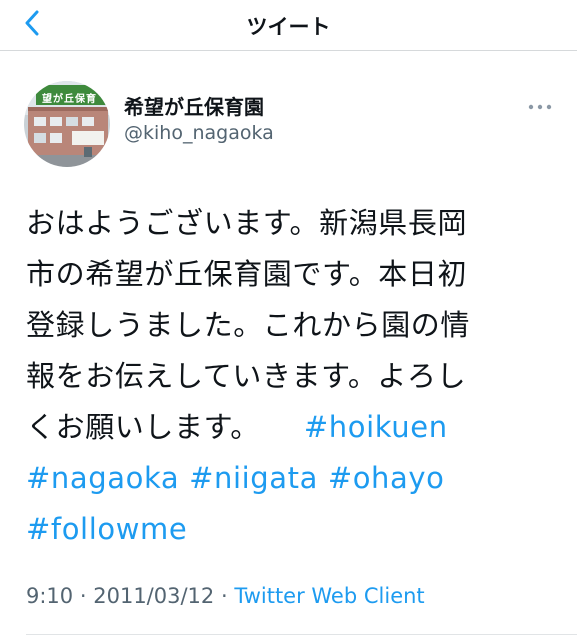 The width and height of the screenshot is (577, 640). What do you see at coordinates (246, 376) in the screenshot?
I see `tweet-line: 報をお伝えしていきます。よろし` at bounding box center [246, 376].